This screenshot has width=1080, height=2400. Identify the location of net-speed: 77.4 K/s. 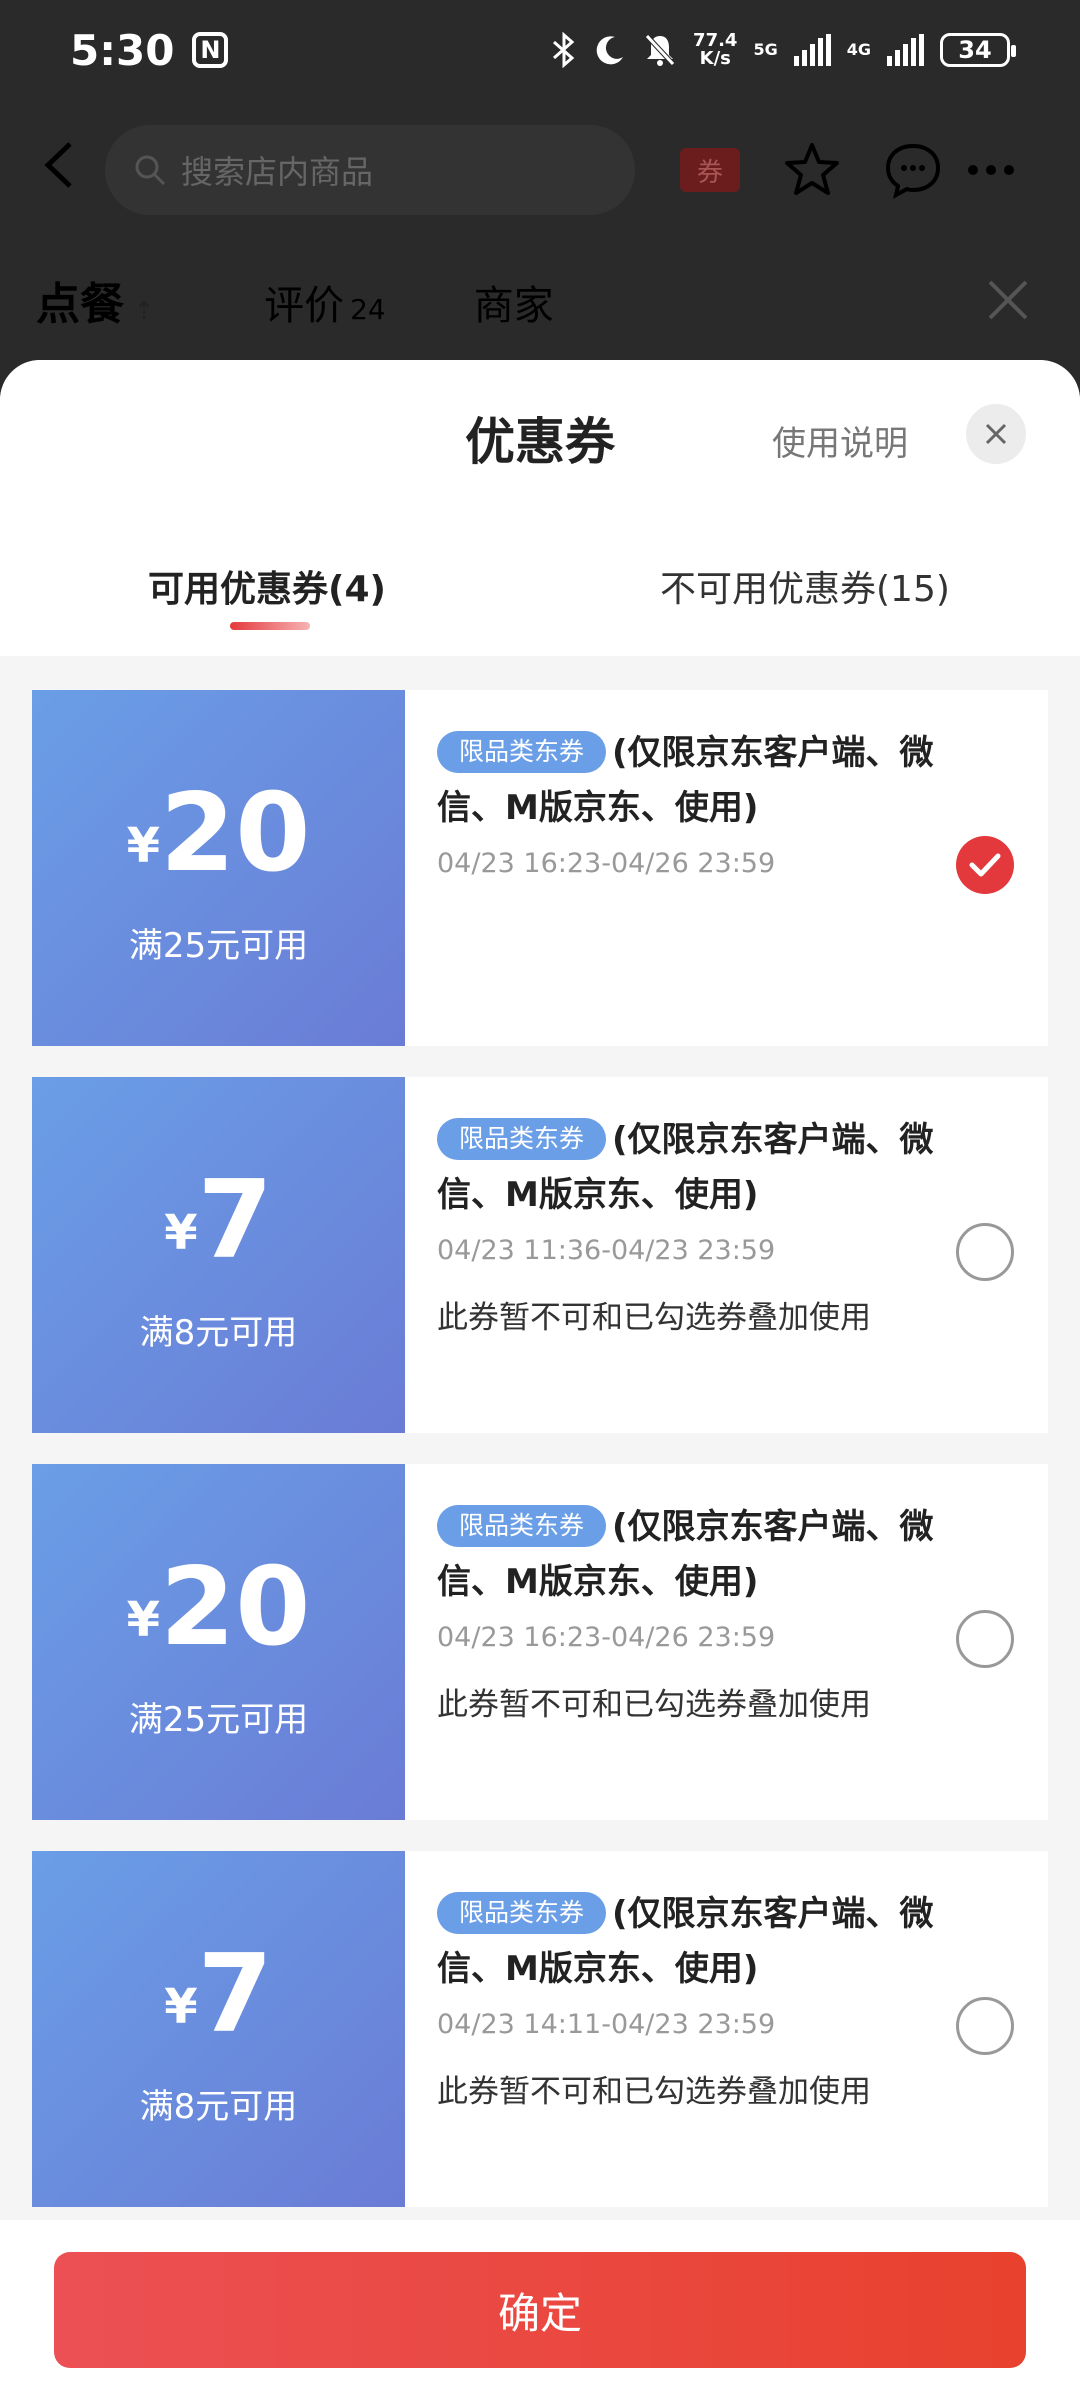
(715, 50).